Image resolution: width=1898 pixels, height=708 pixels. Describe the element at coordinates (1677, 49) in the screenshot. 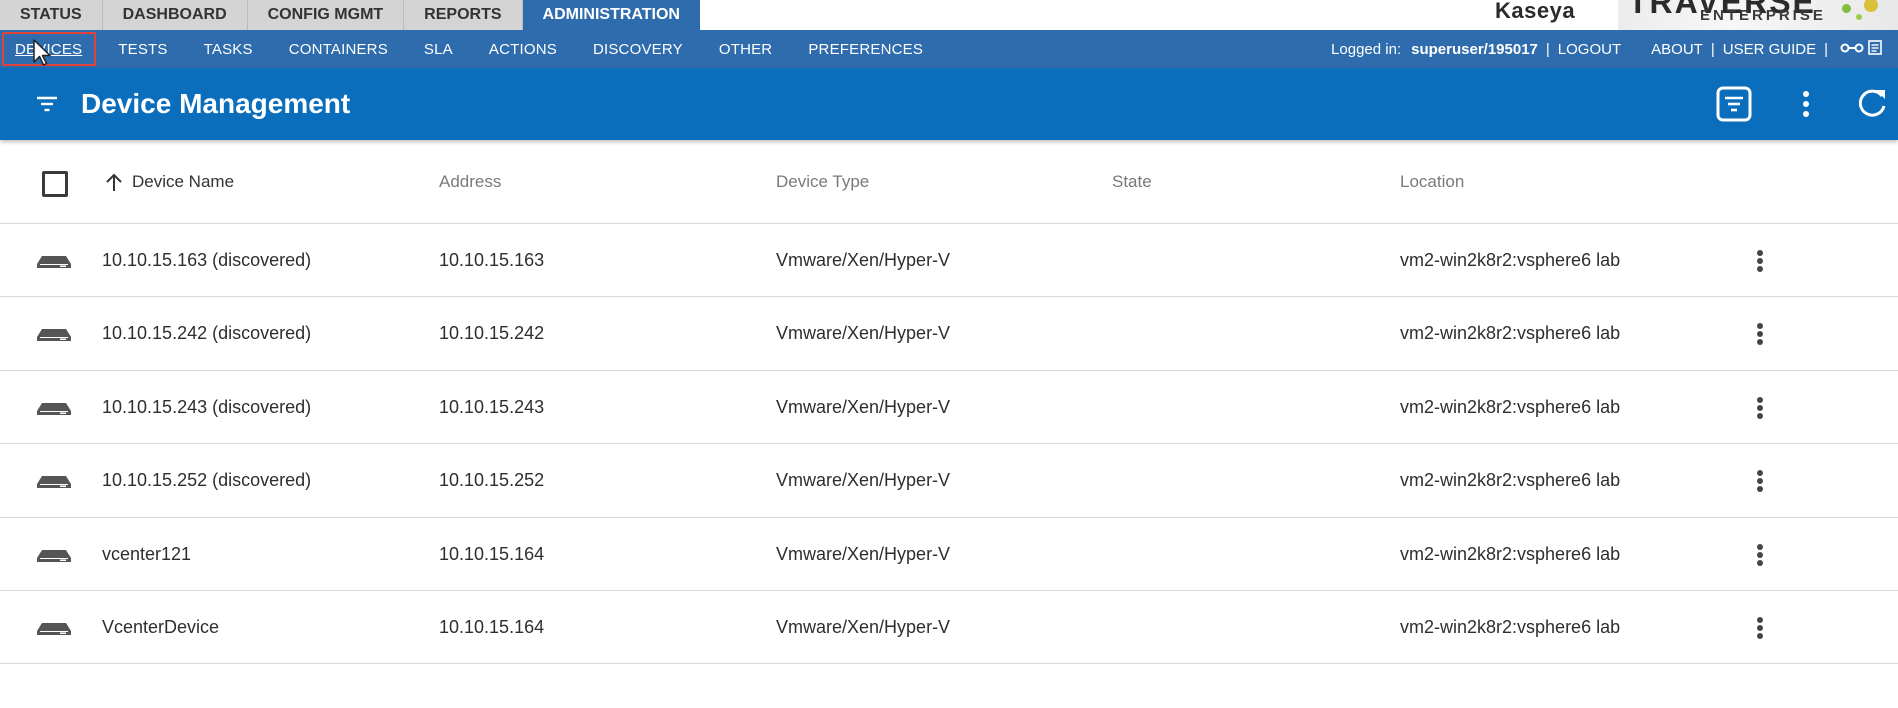

I see `about-link: ABOUT` at that location.